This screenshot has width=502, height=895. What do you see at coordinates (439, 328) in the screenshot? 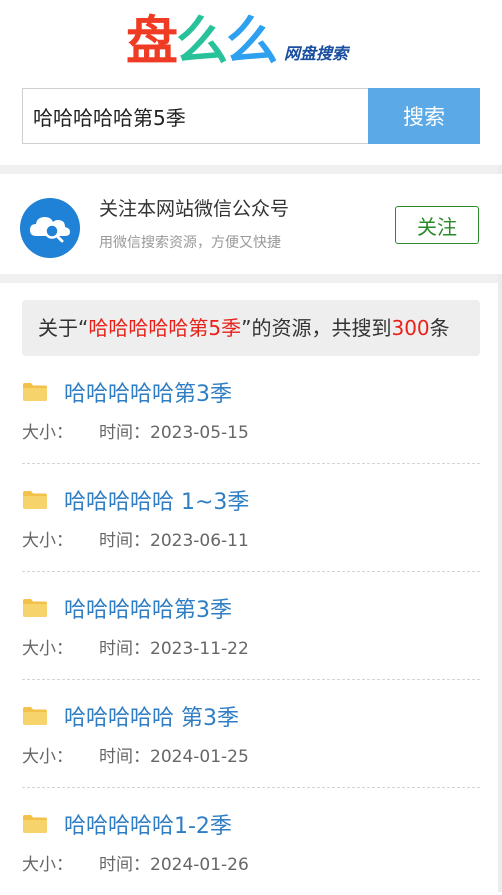
I see `summary-suffix: 条` at bounding box center [439, 328].